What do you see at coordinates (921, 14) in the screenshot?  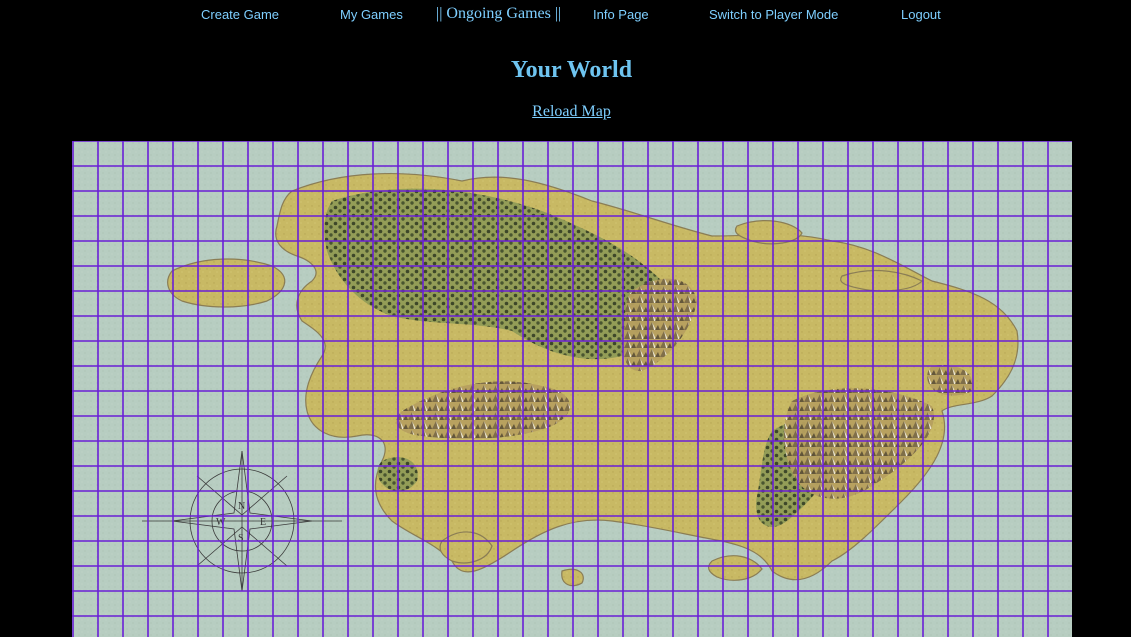 I see `nav-logout: Logout` at bounding box center [921, 14].